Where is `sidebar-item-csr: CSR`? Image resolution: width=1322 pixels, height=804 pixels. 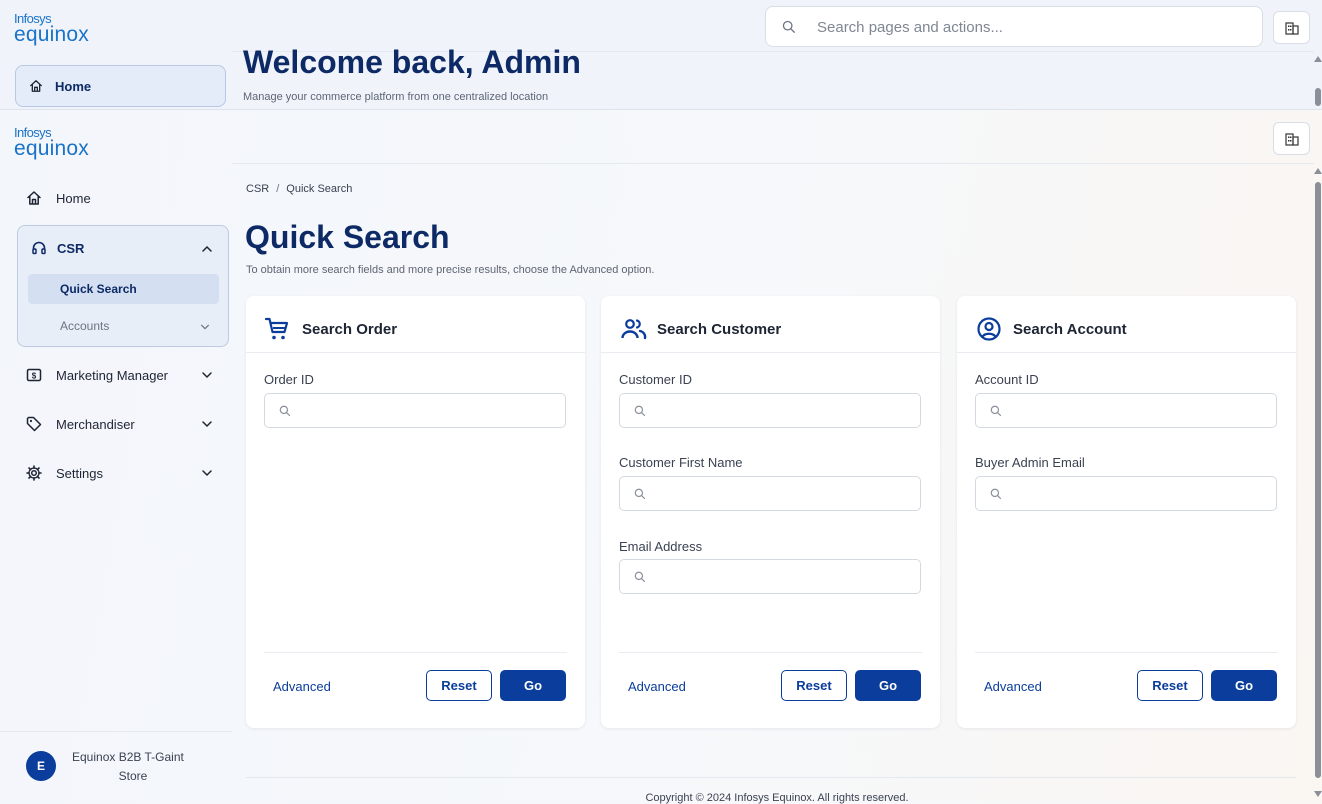 sidebar-item-csr: CSR is located at coordinates (57, 248).